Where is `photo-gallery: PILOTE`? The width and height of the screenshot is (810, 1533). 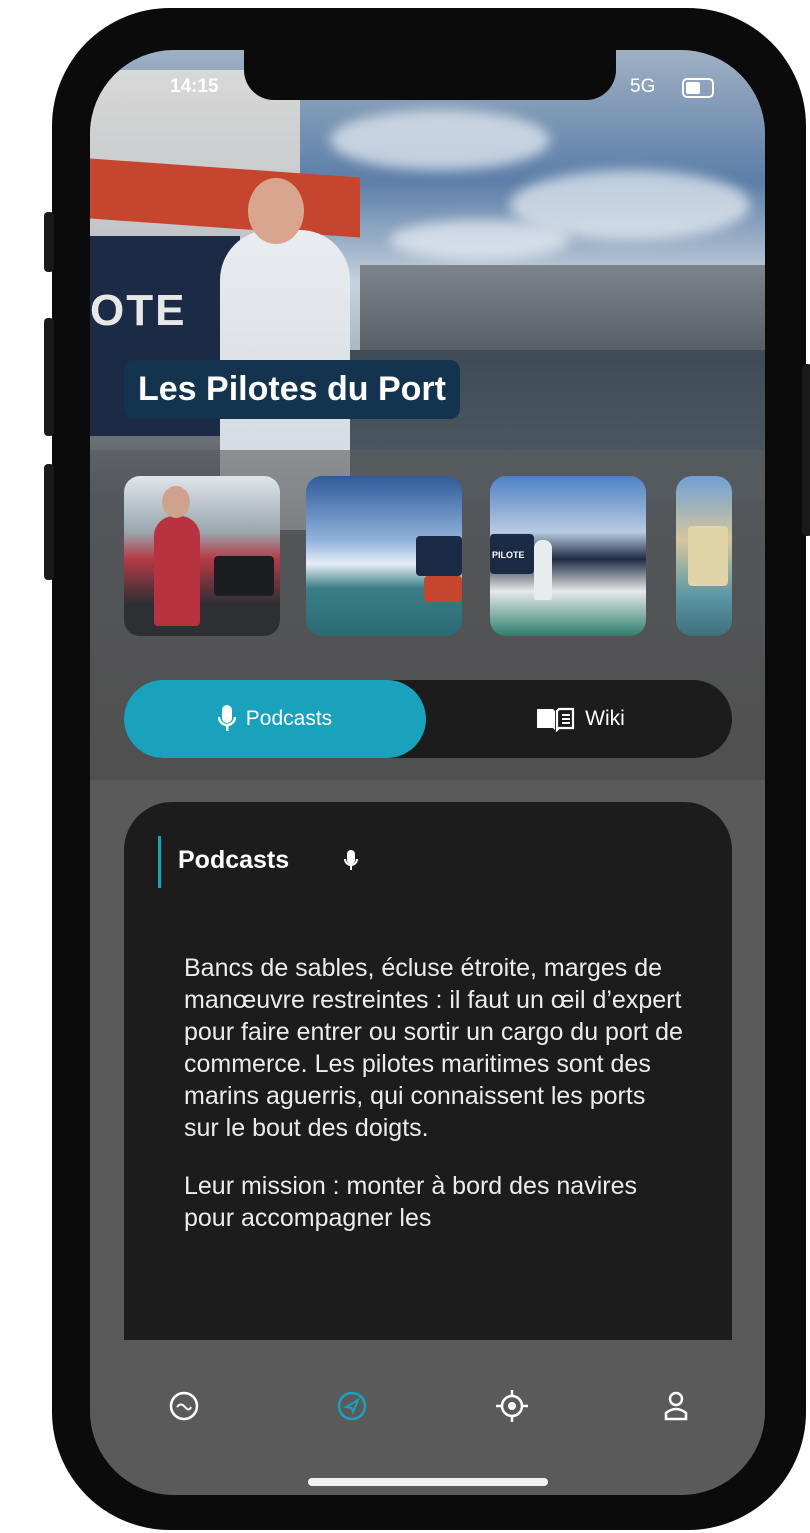 photo-gallery: PILOTE is located at coordinates (428, 557).